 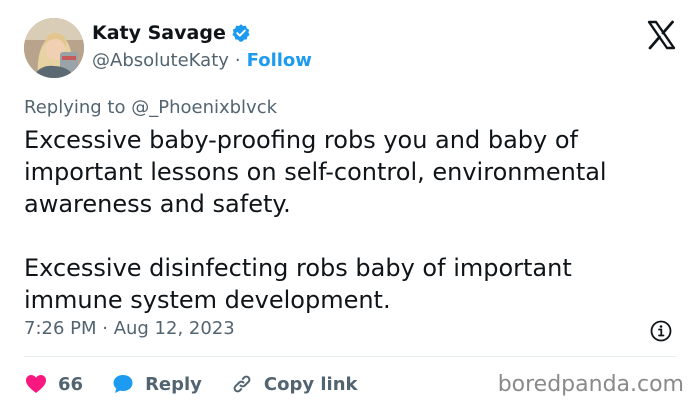 I want to click on x-logo-icon, so click(x=661, y=35).